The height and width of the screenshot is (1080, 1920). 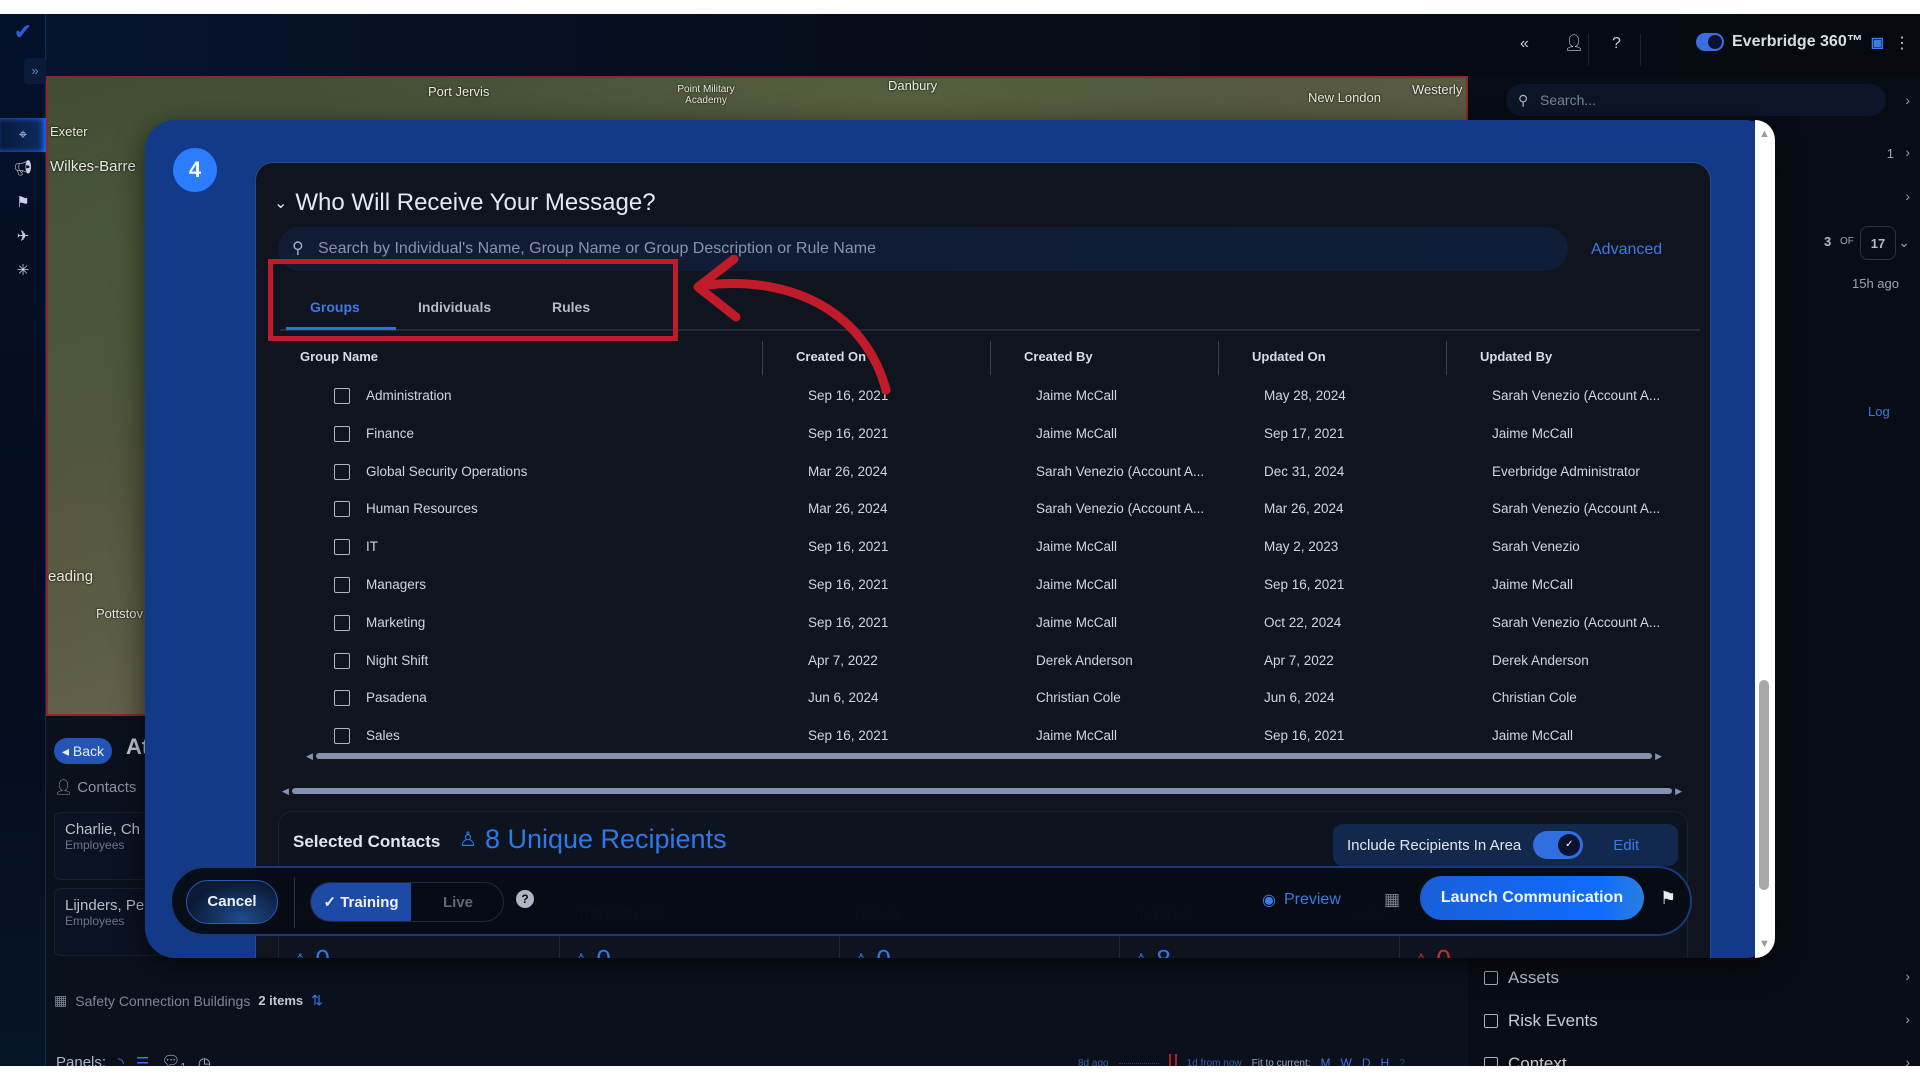 I want to click on tab-individuals: Individuals, so click(x=454, y=307).